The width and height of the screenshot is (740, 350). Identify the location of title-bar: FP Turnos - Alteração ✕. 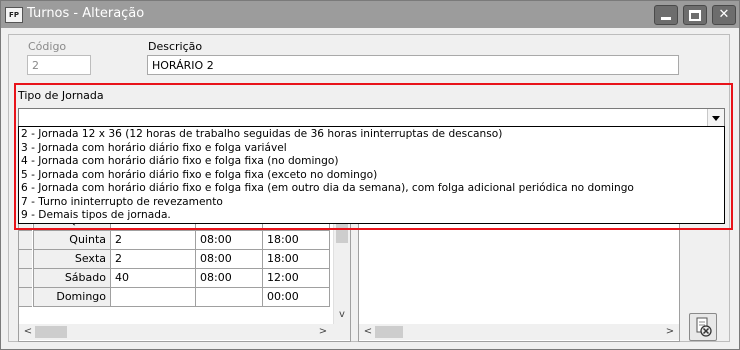
(370, 14).